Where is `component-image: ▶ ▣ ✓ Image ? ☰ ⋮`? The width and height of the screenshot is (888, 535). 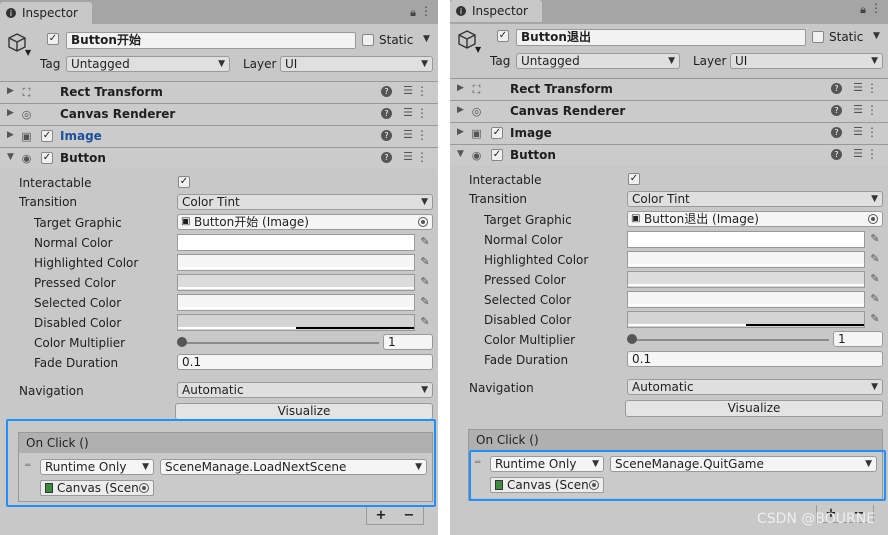
component-image: ▶ ▣ ✓ Image ? ☰ ⋮ is located at coordinates (219, 136).